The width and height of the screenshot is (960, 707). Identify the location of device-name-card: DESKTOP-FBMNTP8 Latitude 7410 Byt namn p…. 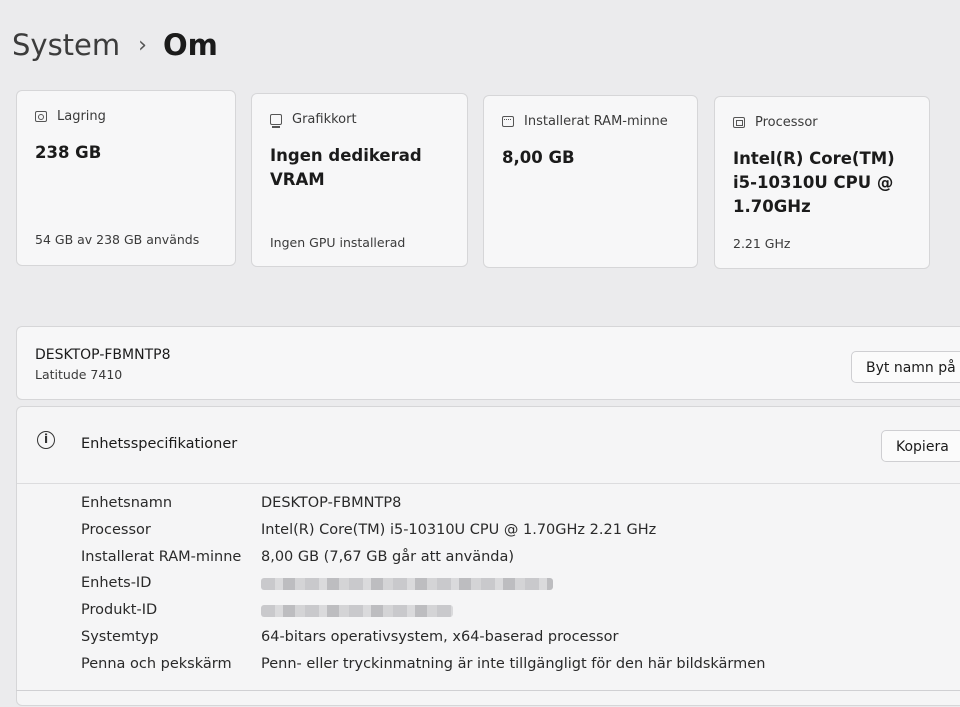
(488, 363).